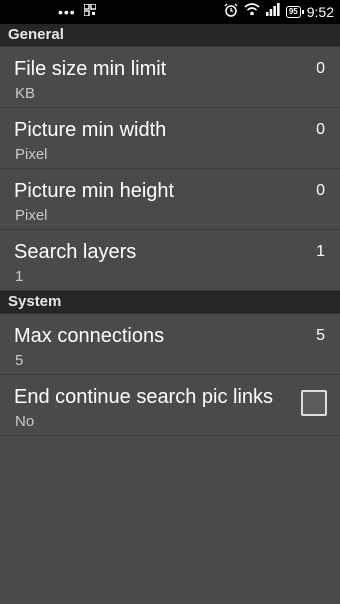 This screenshot has width=340, height=604. I want to click on pref-title: Picture min width, so click(90, 130).